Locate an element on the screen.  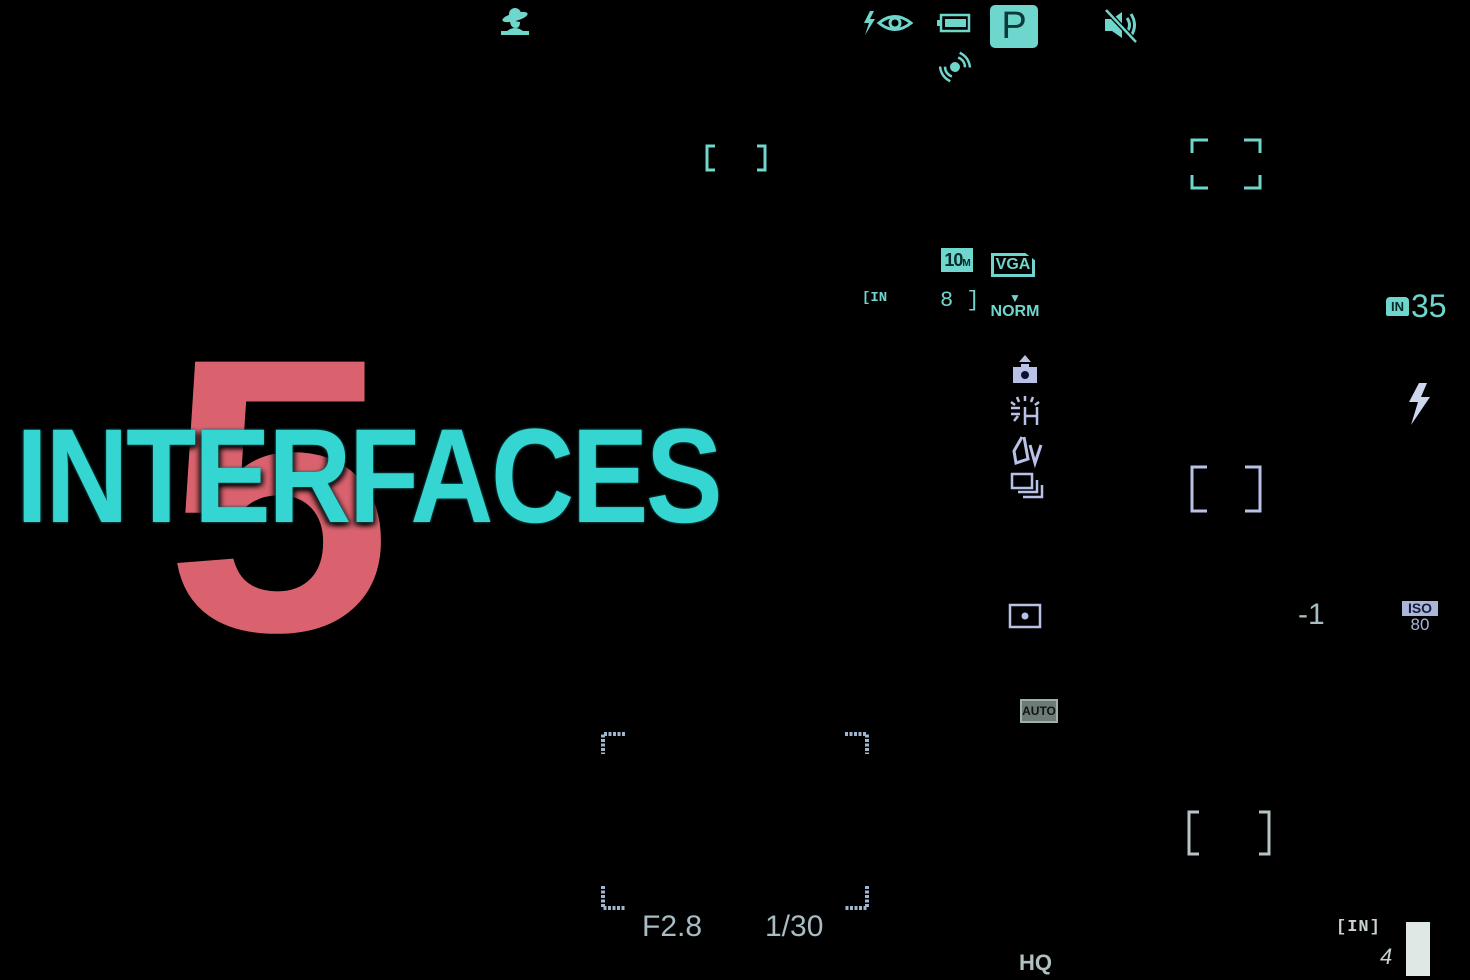
internal-memory-count: IN 35 is located at coordinates (1416, 306).